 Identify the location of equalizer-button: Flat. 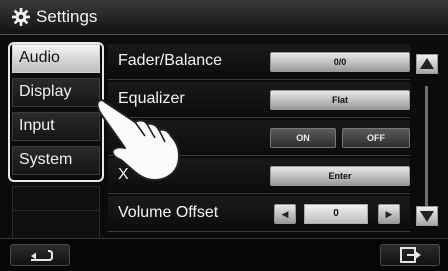
(340, 100).